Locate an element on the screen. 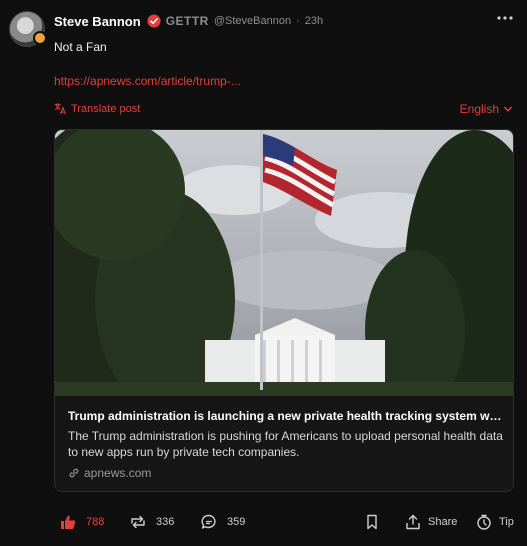 Image resolution: width=527 pixels, height=546 pixels. comment-icon is located at coordinates (208, 521).